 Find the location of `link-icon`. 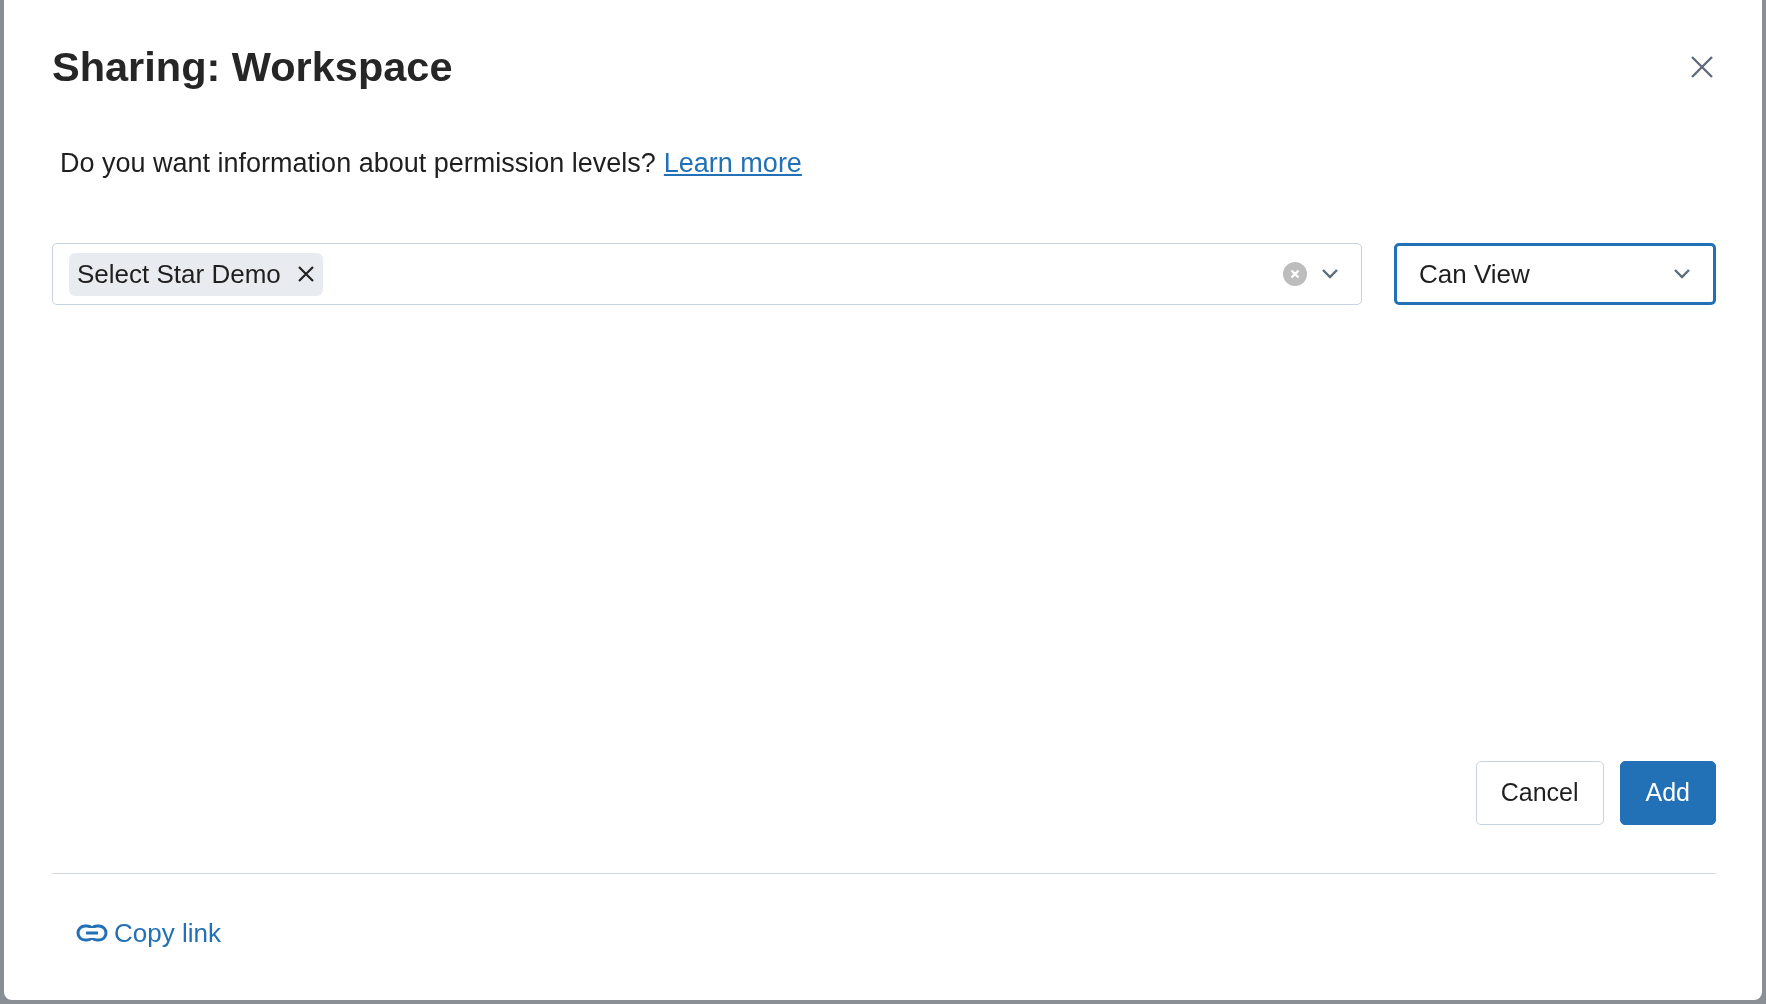

link-icon is located at coordinates (92, 933).